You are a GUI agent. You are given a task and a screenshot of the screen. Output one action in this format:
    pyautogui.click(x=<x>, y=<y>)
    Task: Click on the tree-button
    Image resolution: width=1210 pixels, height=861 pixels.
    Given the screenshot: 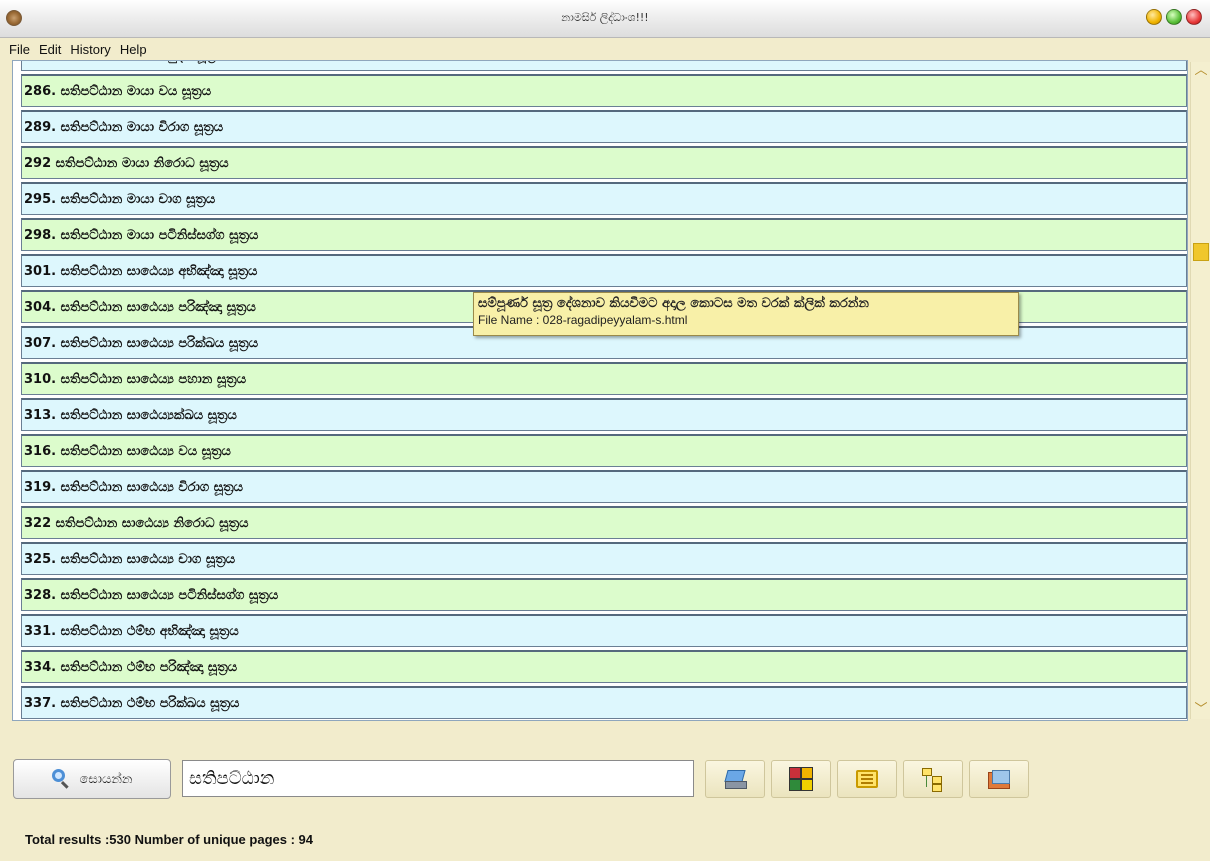 What is the action you would take?
    pyautogui.click(x=933, y=779)
    